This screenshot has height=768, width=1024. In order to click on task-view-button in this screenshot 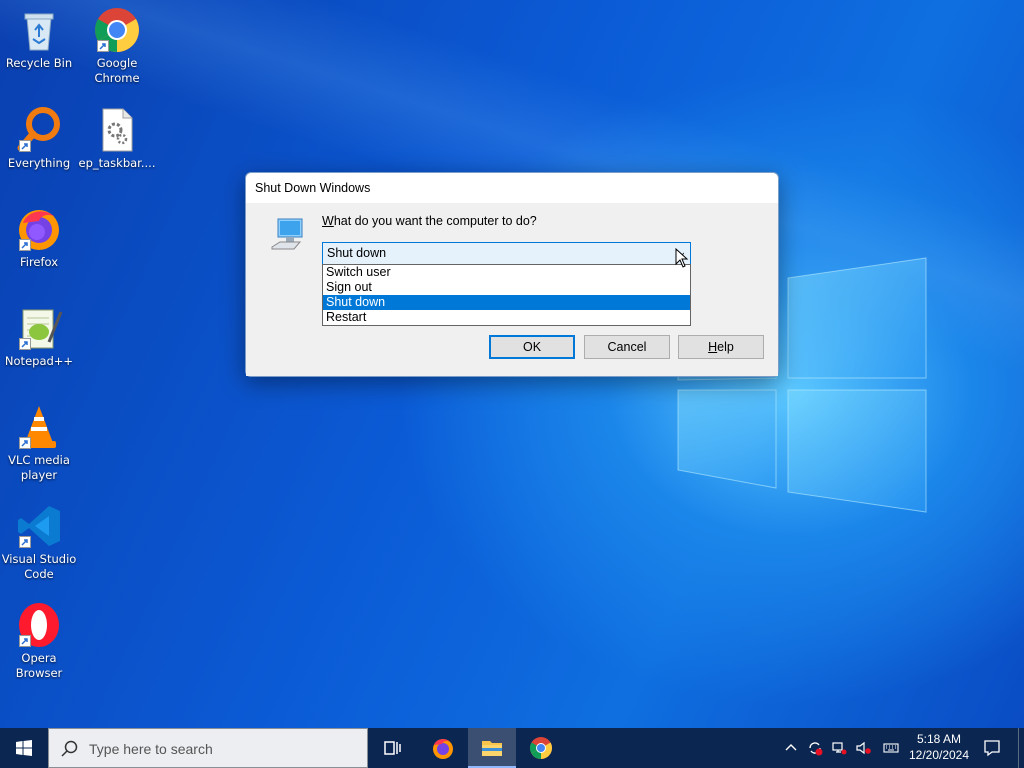, I will do `click(392, 748)`.